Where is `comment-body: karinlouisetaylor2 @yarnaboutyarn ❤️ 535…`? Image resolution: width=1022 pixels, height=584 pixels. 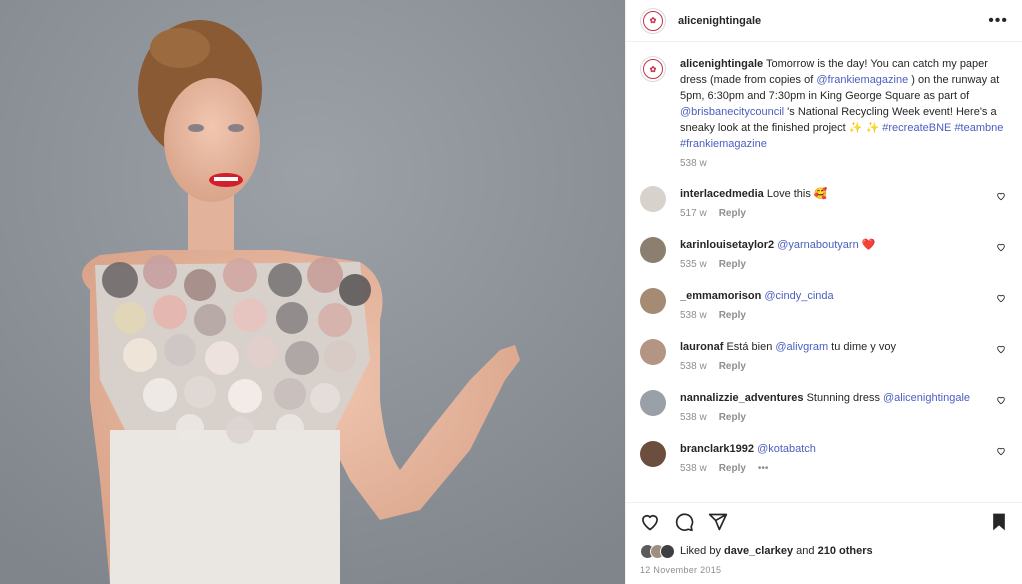 comment-body: karinlouisetaylor2 @yarnaboutyarn ❤️ 535… is located at coordinates (844, 255).